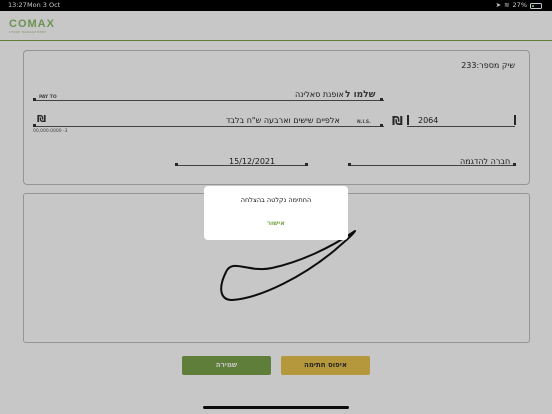 This screenshot has height=414, width=552. Describe the element at coordinates (276, 223) in the screenshot. I see `dialog-ok-button: אישור` at that location.